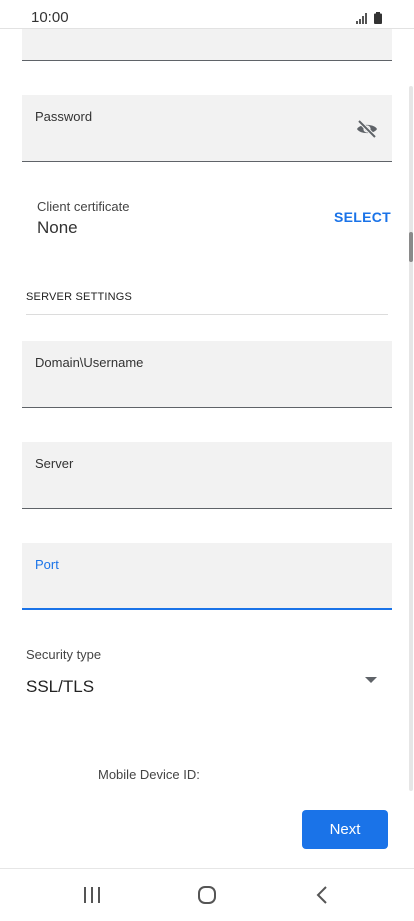  What do you see at coordinates (149, 774) in the screenshot?
I see `mobile-device-id-label: Mobile Device ID:` at bounding box center [149, 774].